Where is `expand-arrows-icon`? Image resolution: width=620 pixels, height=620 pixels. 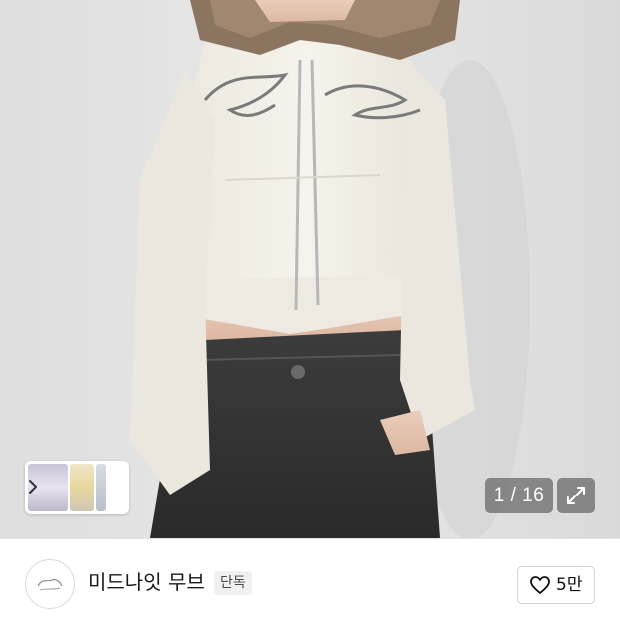 expand-arrows-icon is located at coordinates (576, 495).